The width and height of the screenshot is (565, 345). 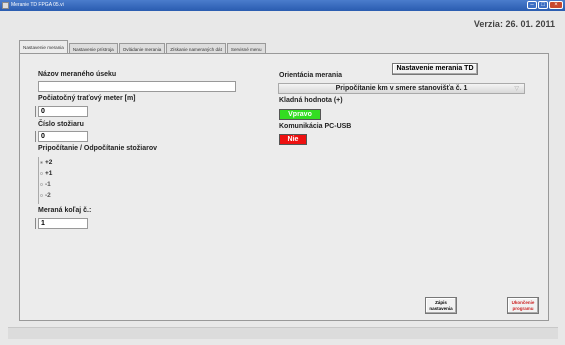 What do you see at coordinates (43, 47) in the screenshot?
I see `tab-measurement-settings: Nastavenie merania` at bounding box center [43, 47].